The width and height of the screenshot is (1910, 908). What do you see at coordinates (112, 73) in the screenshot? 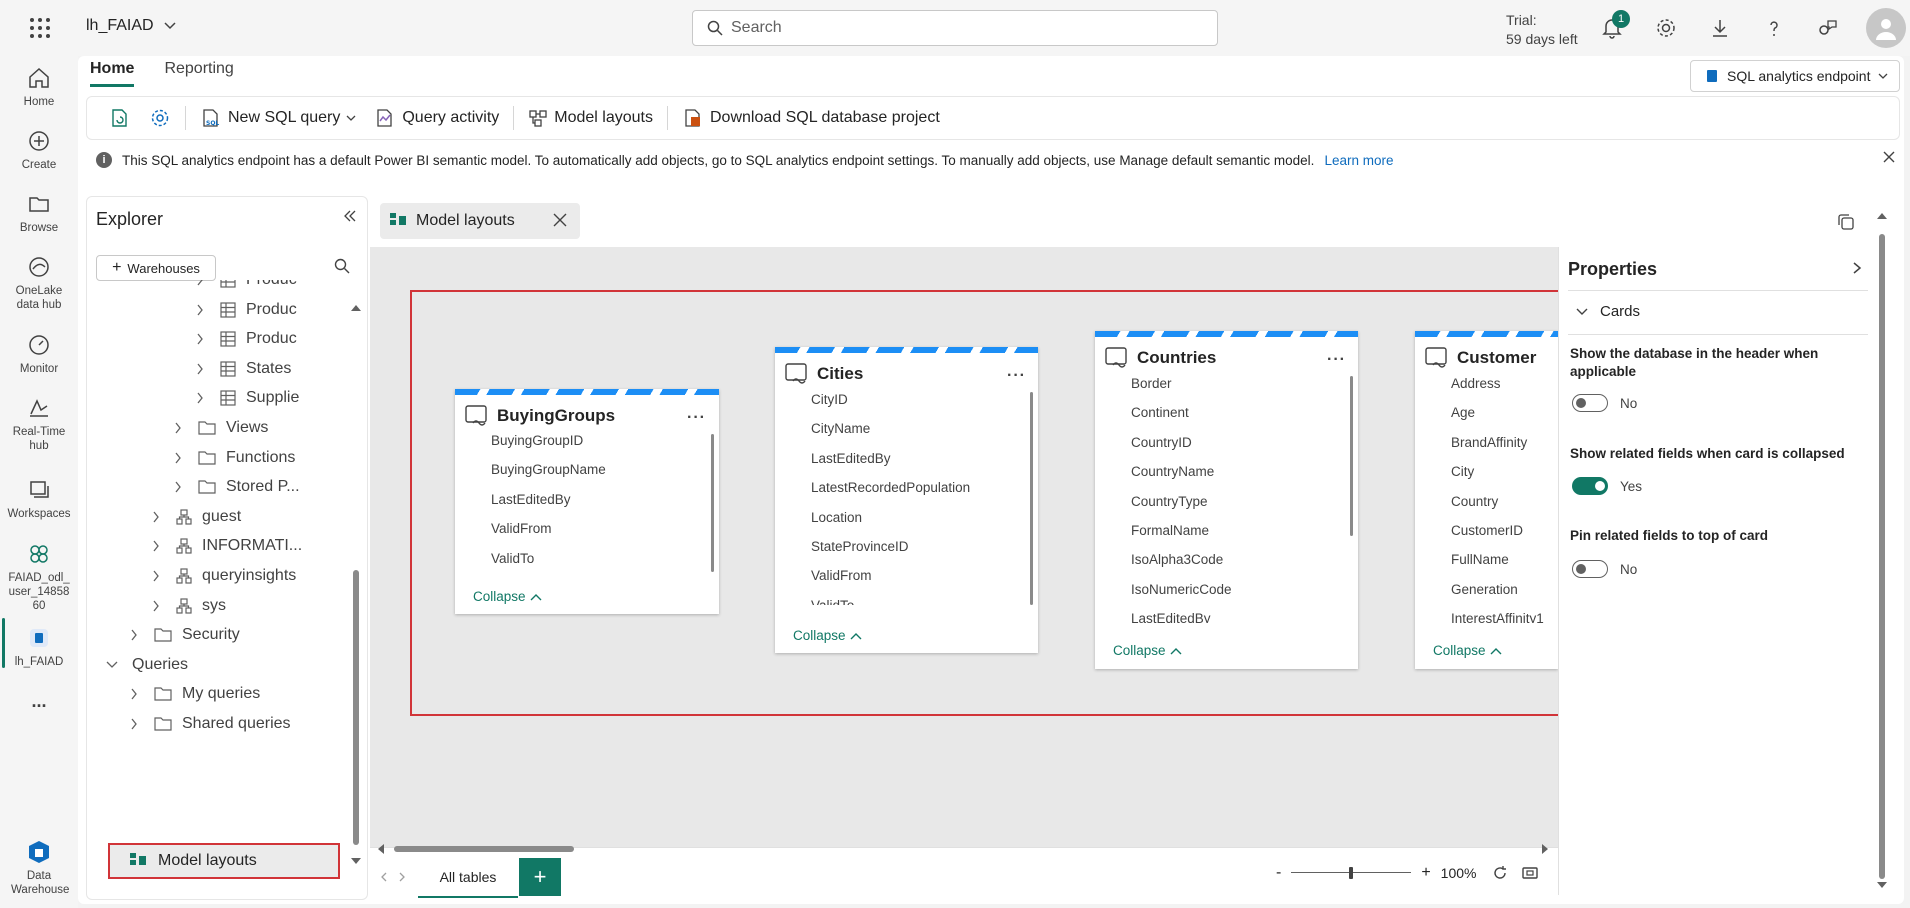
I see `tab-home: Home` at bounding box center [112, 73].